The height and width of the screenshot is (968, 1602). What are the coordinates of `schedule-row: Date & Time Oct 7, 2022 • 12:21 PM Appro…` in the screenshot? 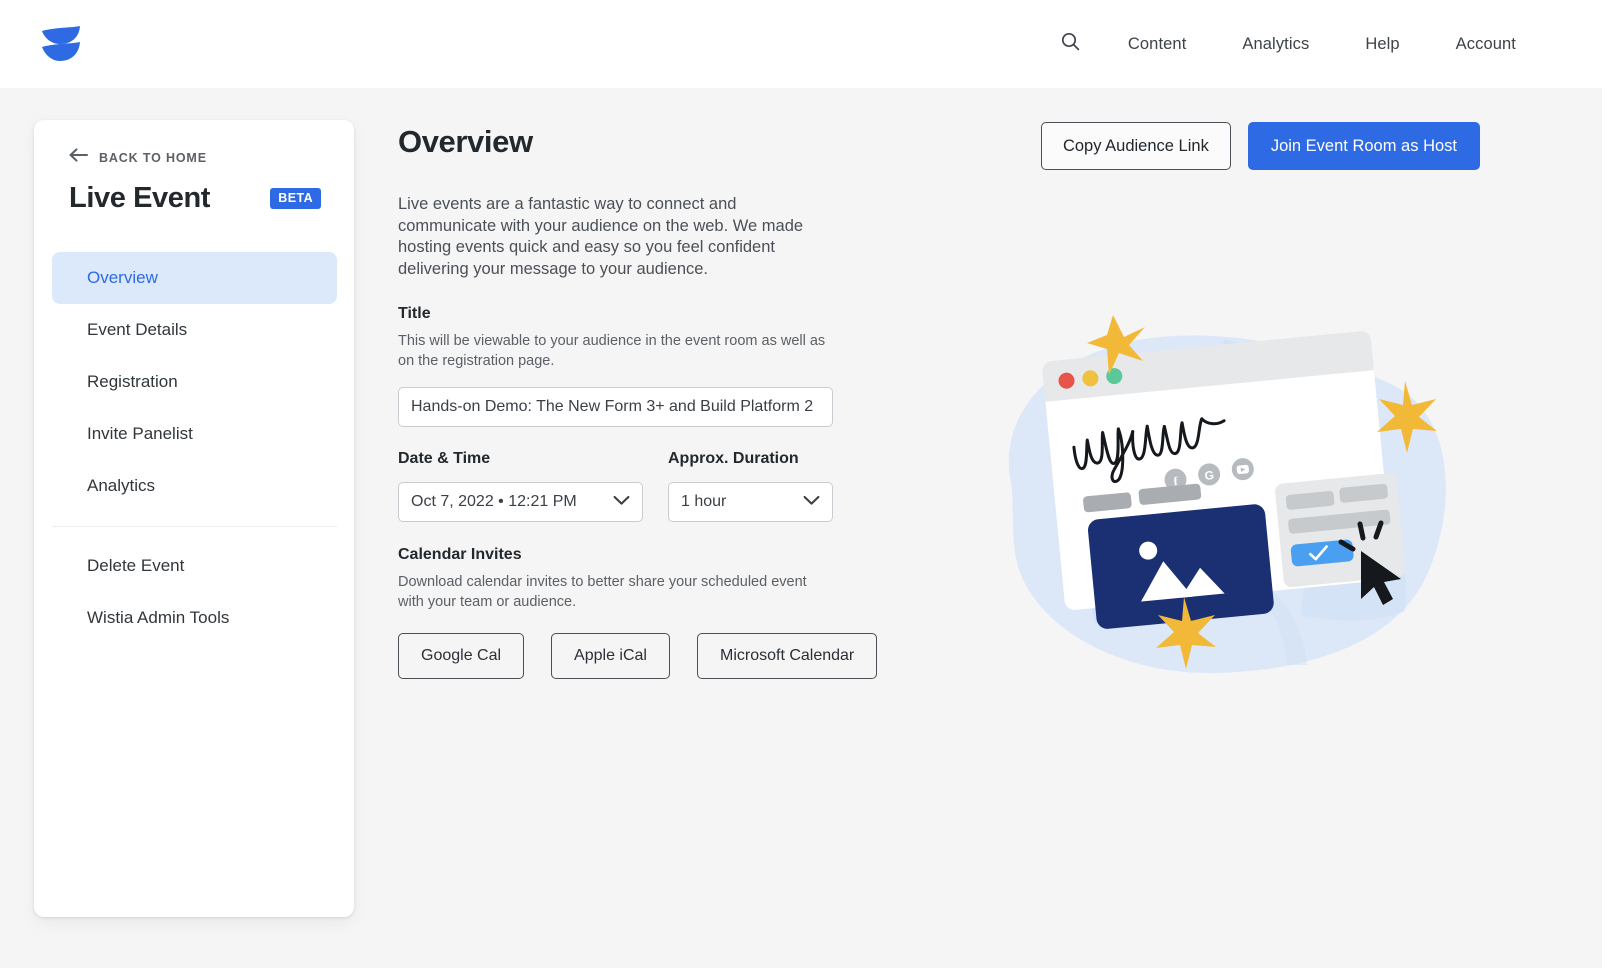 It's located at (615, 486).